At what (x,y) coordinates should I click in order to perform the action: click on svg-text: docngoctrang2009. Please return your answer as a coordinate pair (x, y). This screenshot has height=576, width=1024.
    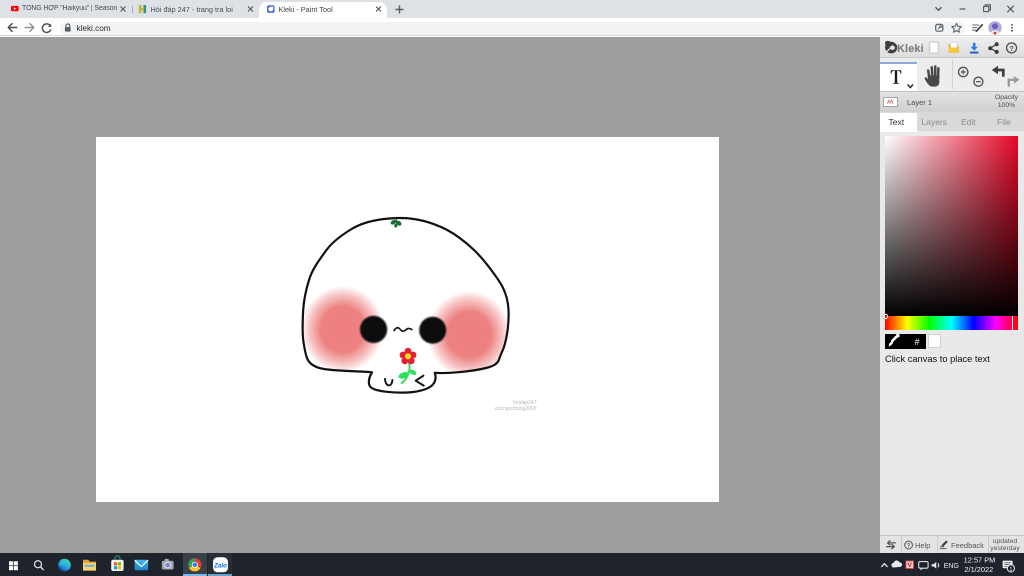
    Looking at the image, I should click on (516, 409).